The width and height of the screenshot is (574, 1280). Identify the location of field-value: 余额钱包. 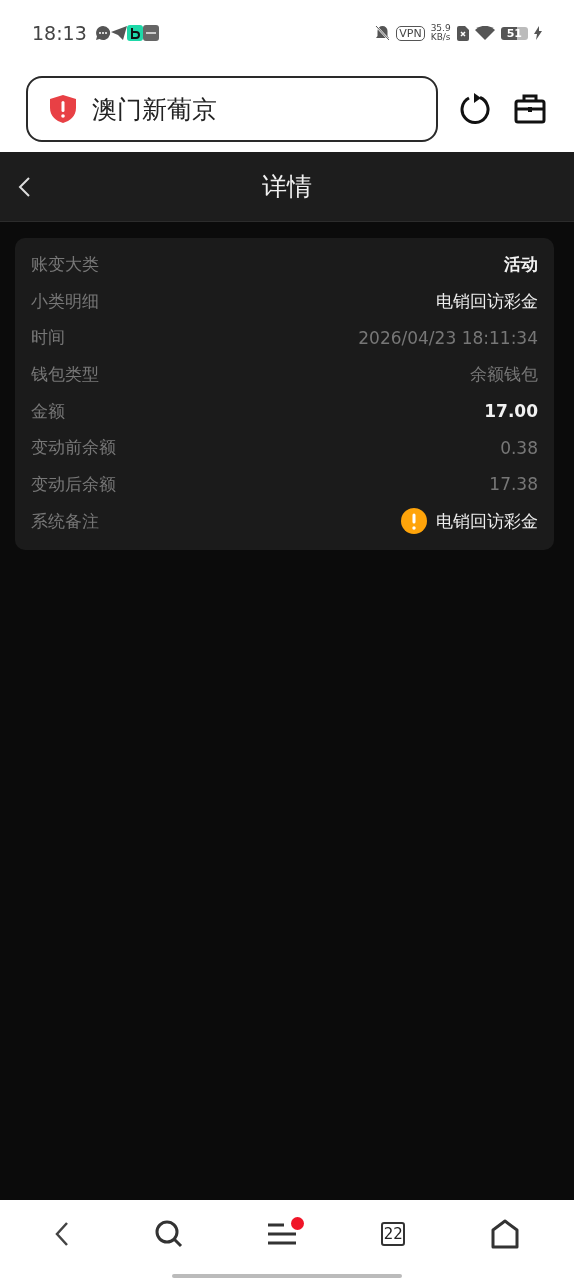
(504, 374).